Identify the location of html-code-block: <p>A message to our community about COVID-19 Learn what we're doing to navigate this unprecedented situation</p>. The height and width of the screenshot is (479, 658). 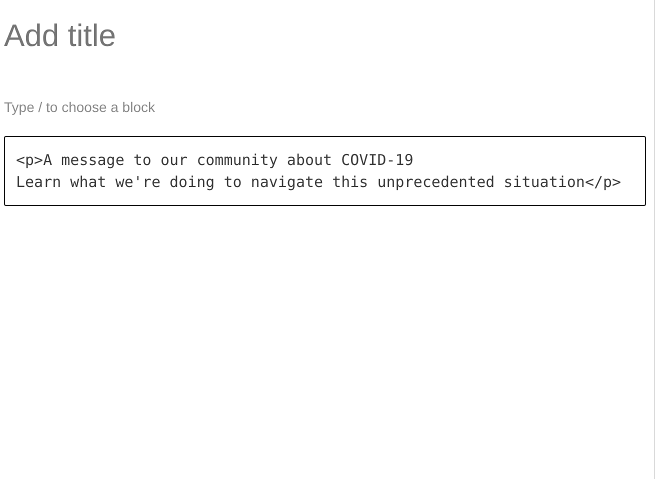
(325, 171).